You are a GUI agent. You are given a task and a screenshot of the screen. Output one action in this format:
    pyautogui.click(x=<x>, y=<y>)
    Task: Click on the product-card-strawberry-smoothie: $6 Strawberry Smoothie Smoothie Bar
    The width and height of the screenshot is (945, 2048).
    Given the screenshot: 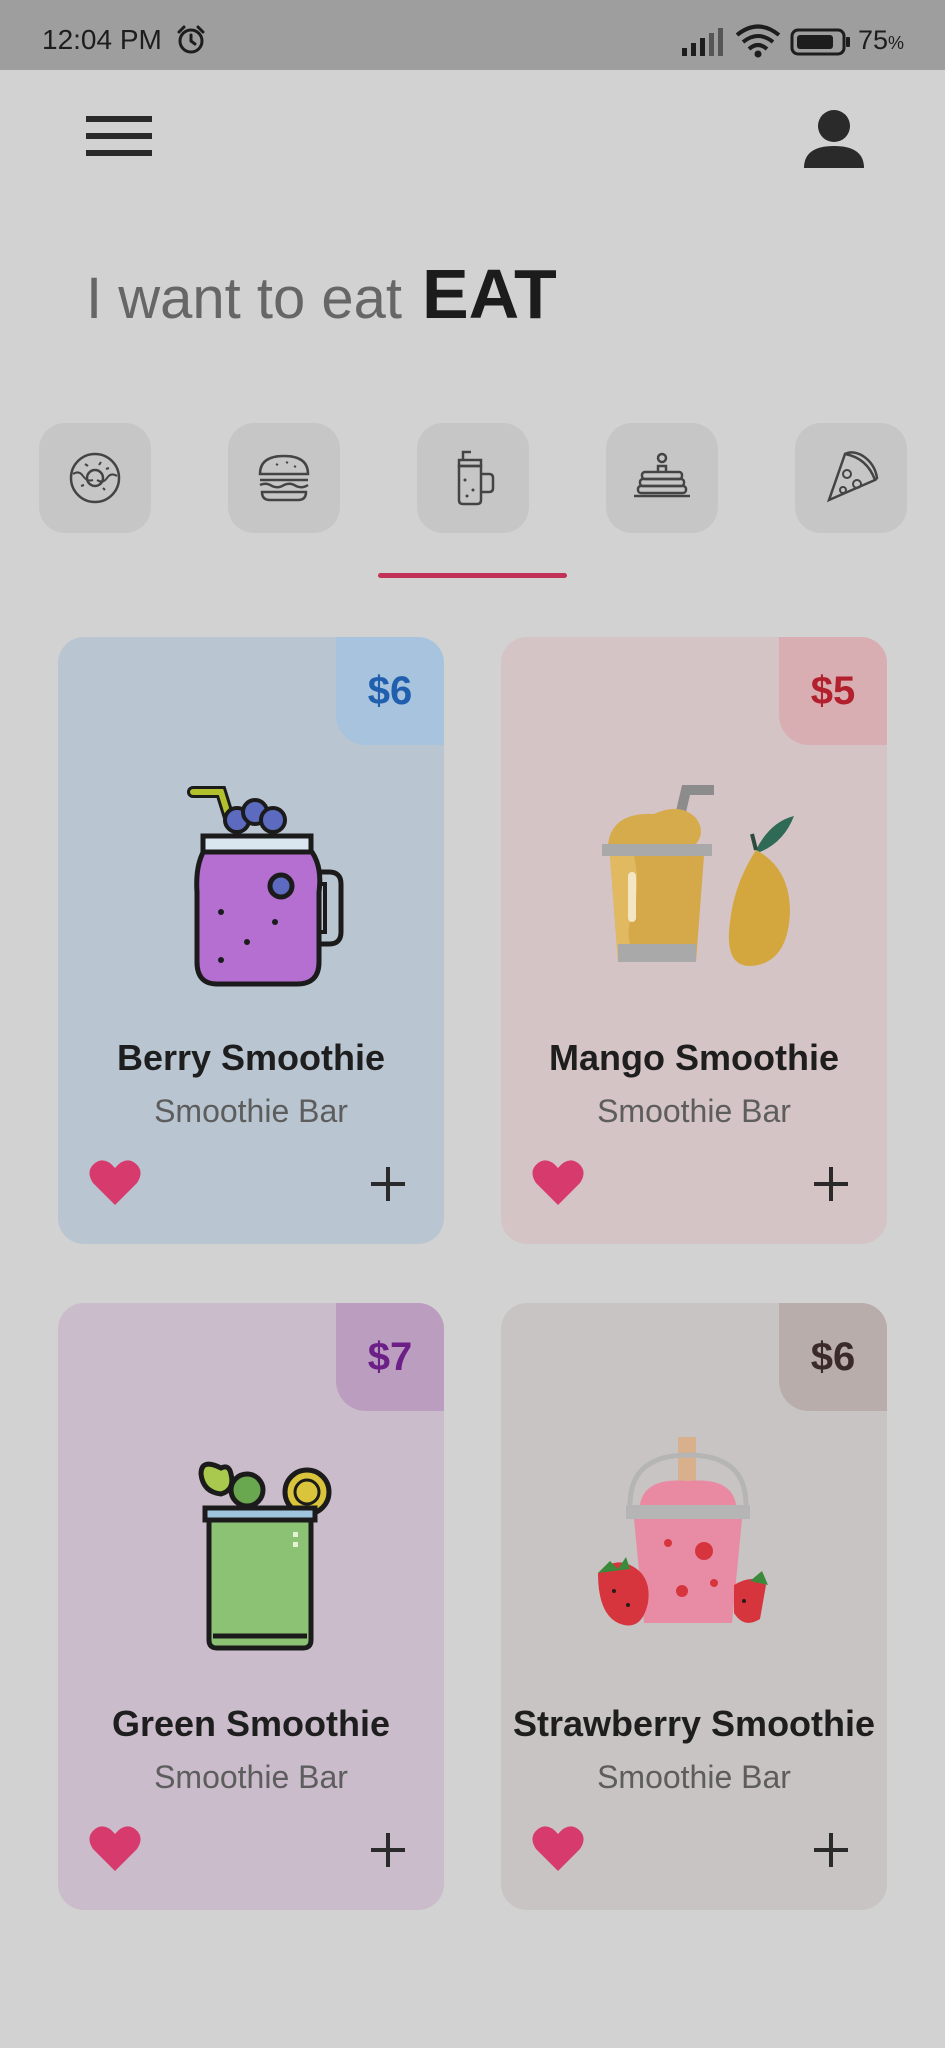 What is the action you would take?
    pyautogui.click(x=694, y=1606)
    